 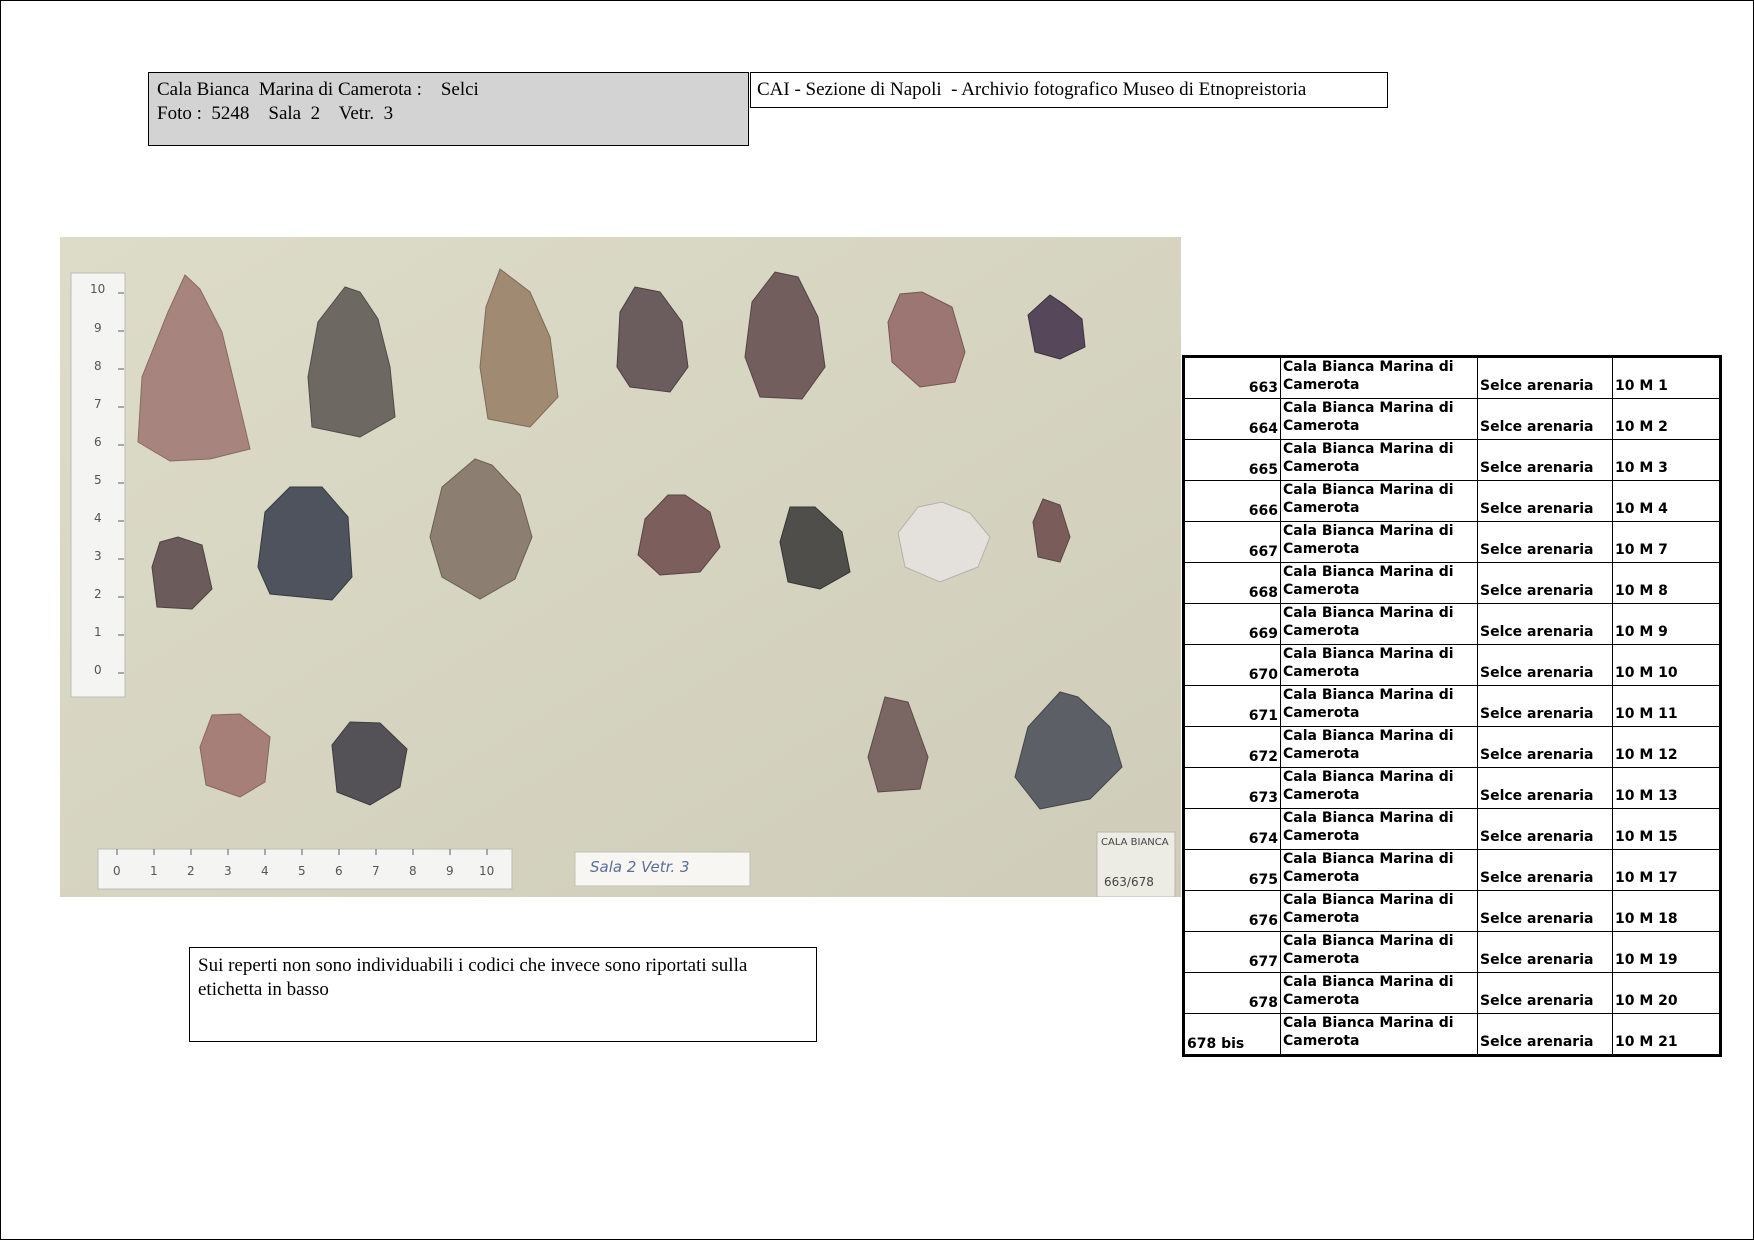 I want to click on vertical-ruler-number: 7, so click(x=98, y=404).